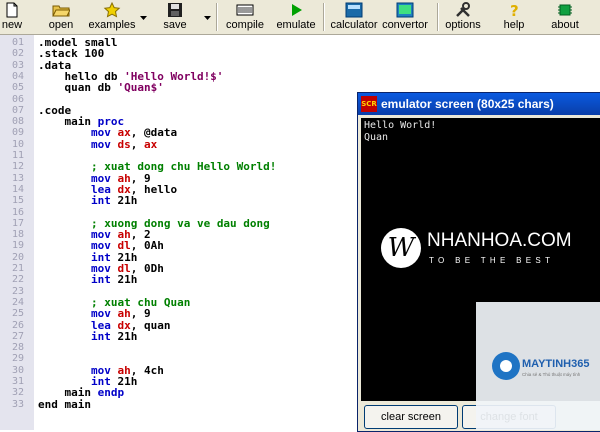 This screenshot has width=600, height=432. Describe the element at coordinates (12, 17) in the screenshot. I see `new-button: new` at that location.